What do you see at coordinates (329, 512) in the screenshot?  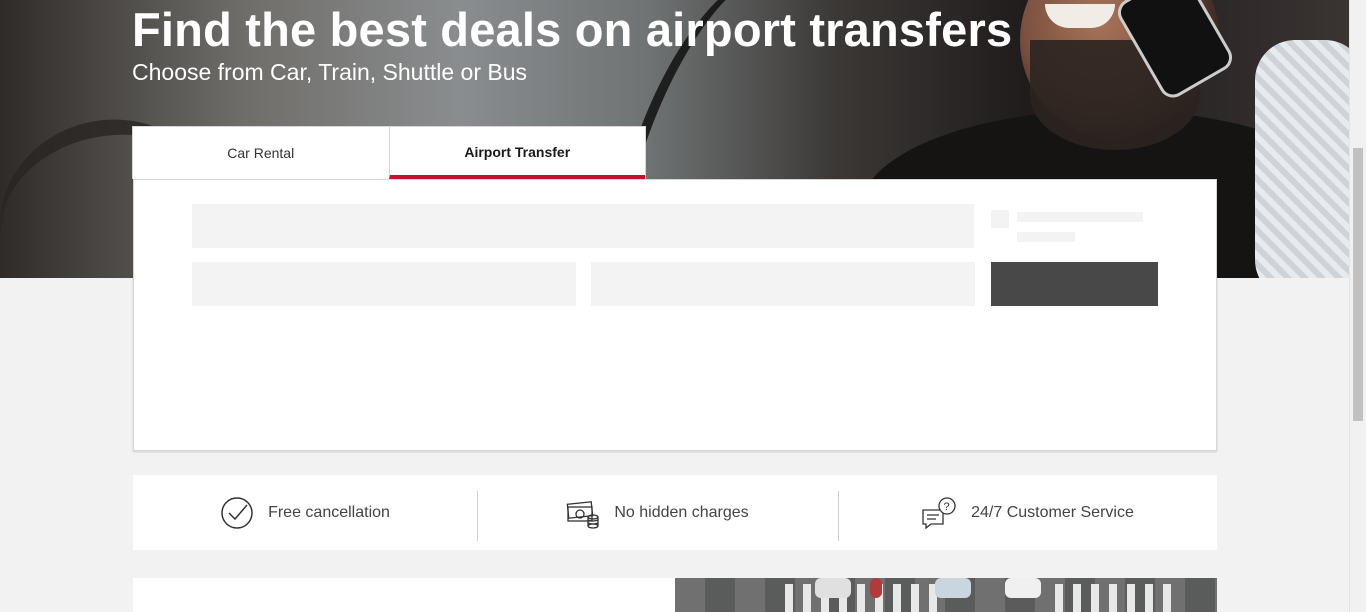 I see `benefit-label: Free cancellation` at bounding box center [329, 512].